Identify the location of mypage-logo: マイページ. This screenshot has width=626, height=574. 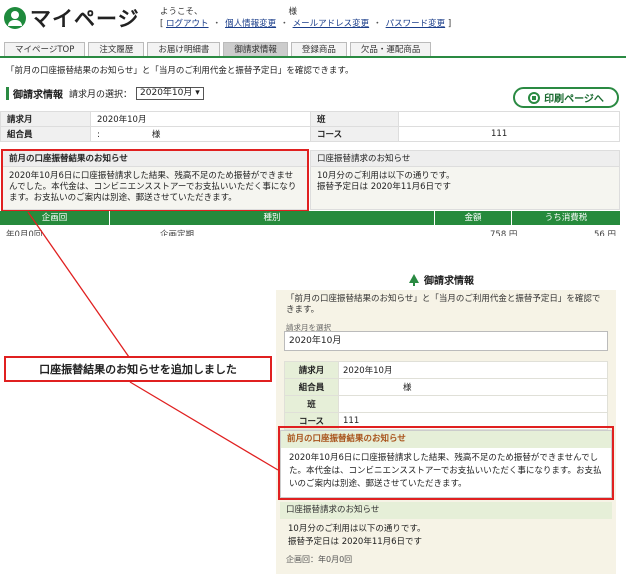
(72, 18).